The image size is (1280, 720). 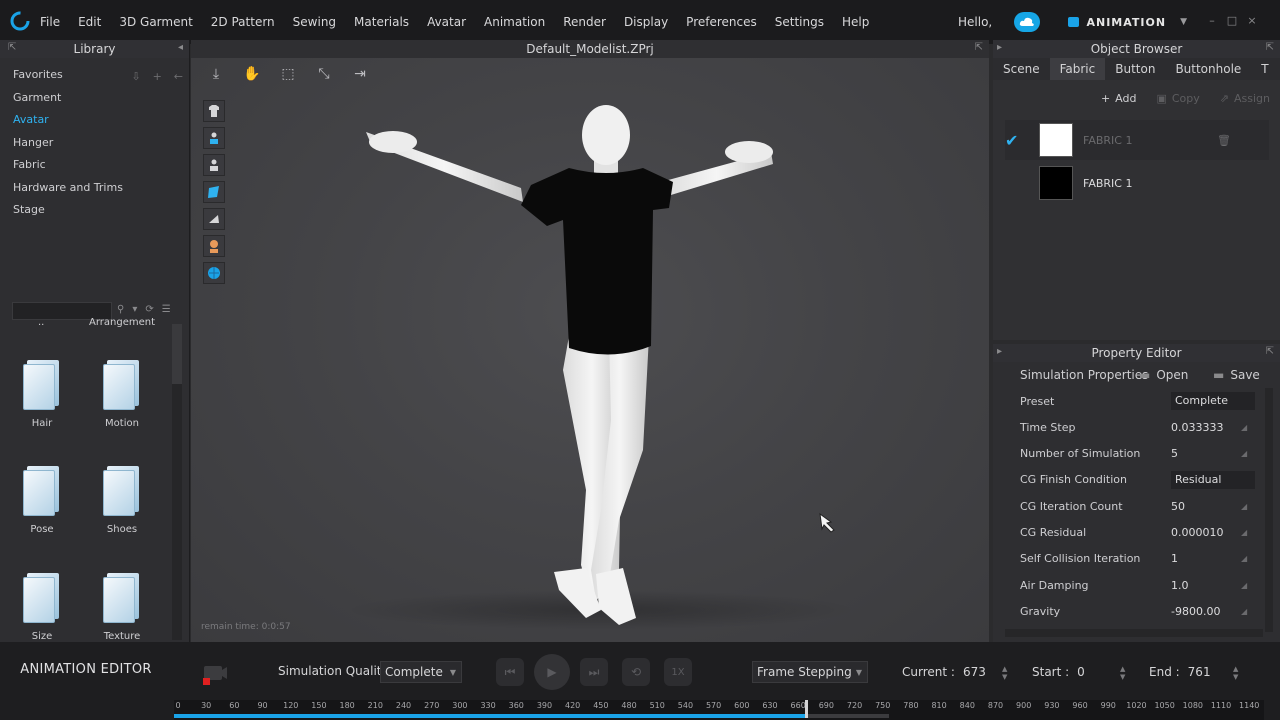 I want to click on library-item-favorites: Favorites, so click(x=95, y=77).